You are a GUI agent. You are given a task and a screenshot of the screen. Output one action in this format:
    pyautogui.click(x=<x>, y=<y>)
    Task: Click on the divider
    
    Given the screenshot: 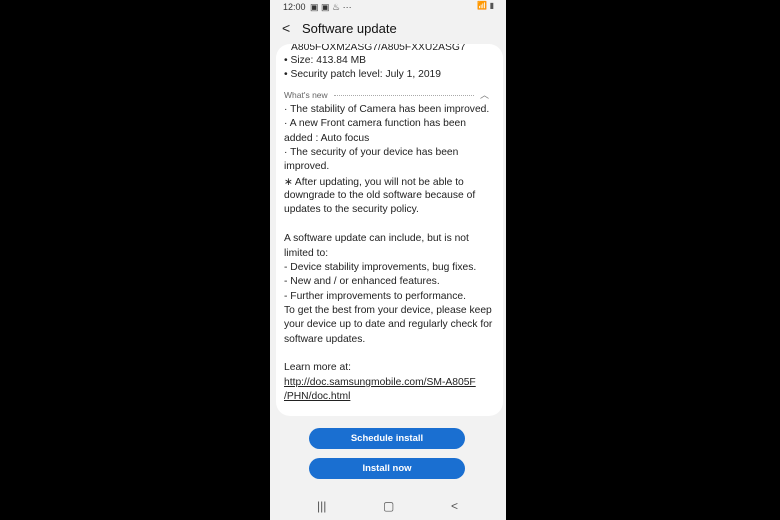 What is the action you would take?
    pyautogui.click(x=404, y=95)
    